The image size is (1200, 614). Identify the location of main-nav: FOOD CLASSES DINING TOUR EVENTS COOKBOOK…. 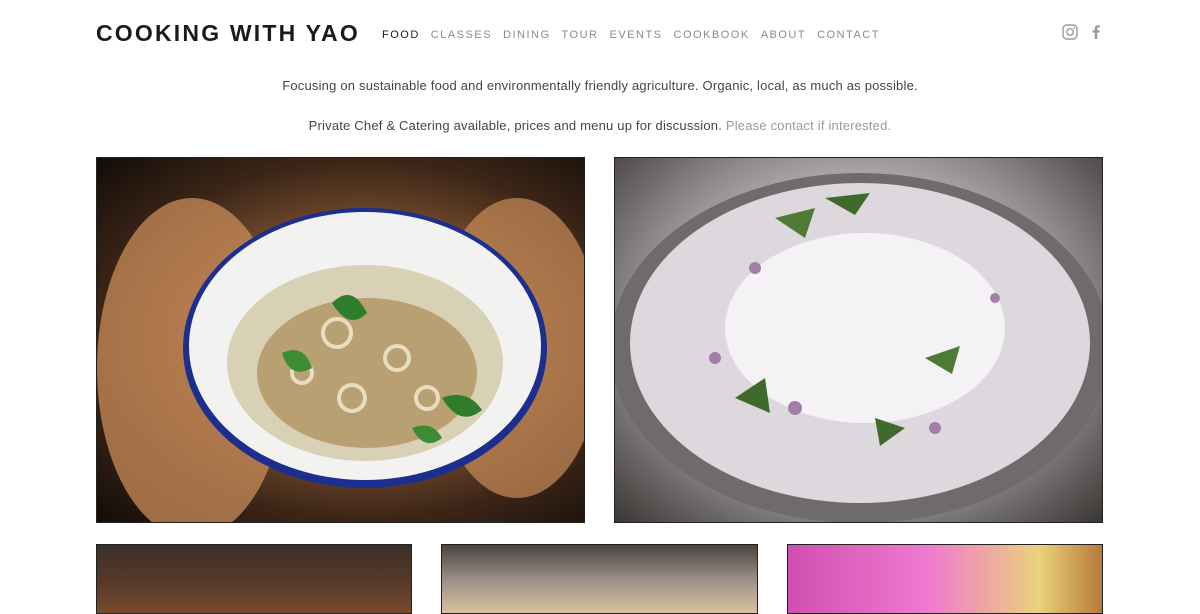
(636, 35).